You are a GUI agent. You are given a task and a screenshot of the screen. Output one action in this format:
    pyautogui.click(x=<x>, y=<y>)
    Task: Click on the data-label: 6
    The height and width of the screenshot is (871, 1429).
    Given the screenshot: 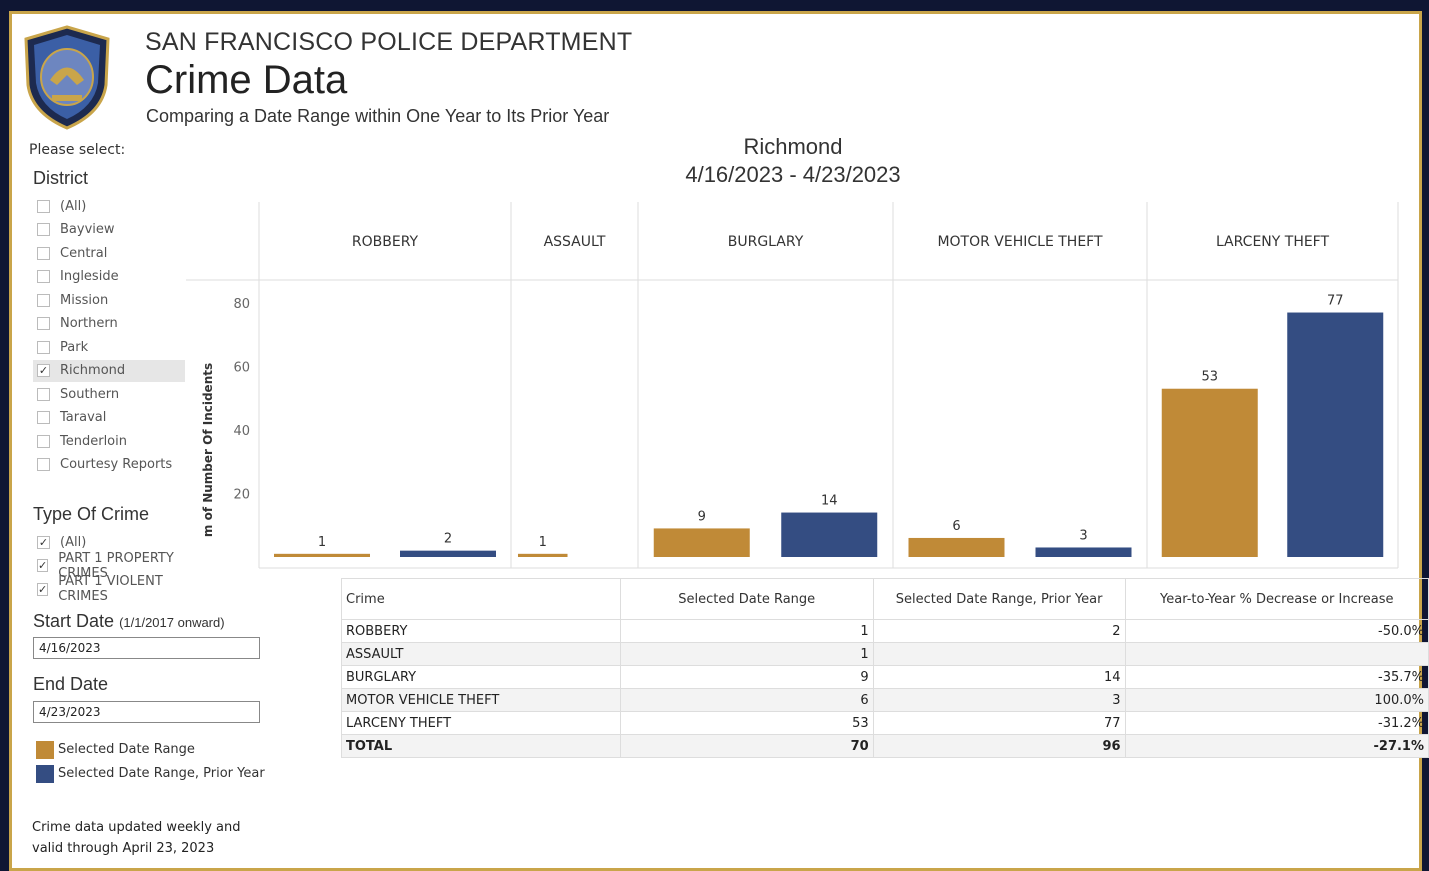 What is the action you would take?
    pyautogui.click(x=956, y=526)
    